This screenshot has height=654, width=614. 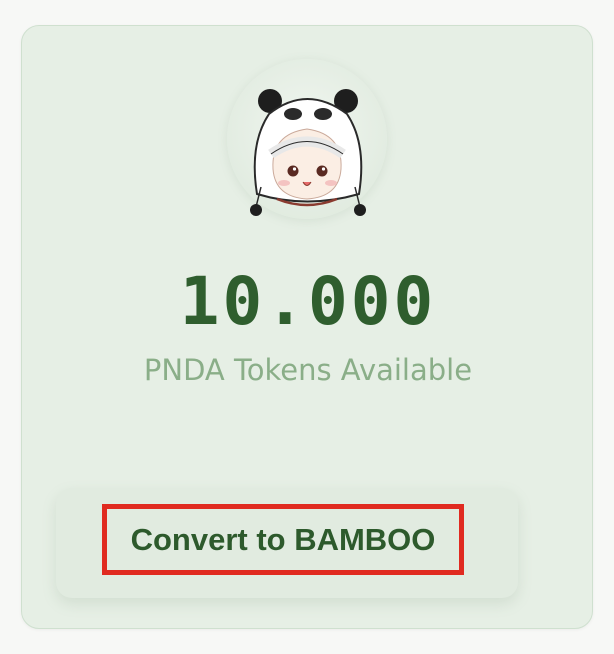 I want to click on avatar, so click(x=307, y=139).